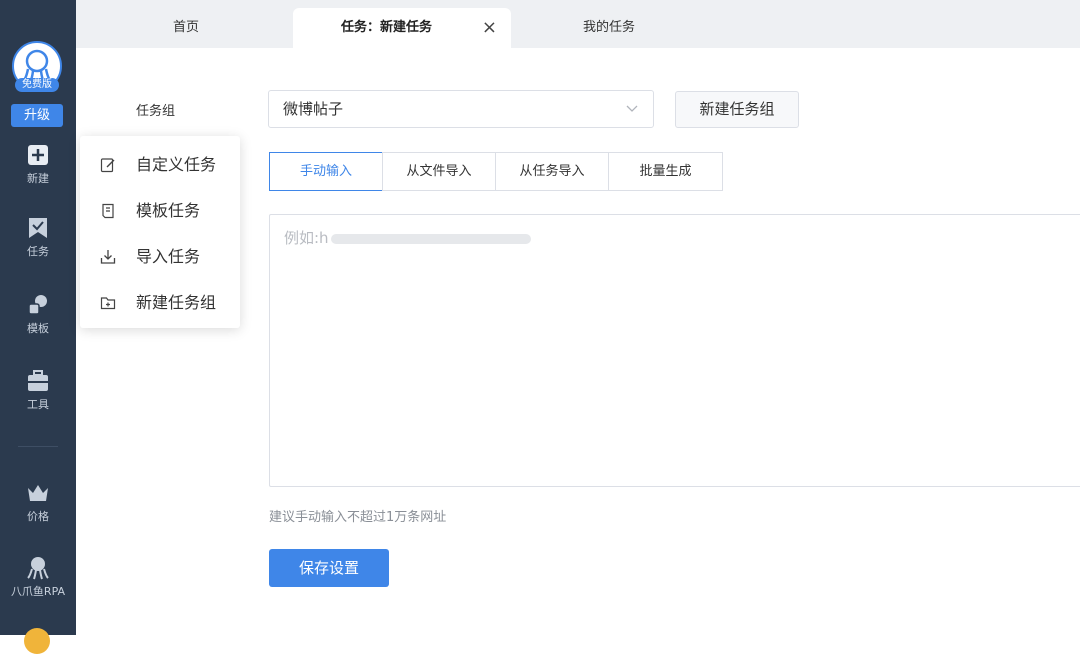 This screenshot has width=1080, height=654. I want to click on segment-import-file: 从文件导入, so click(439, 171).